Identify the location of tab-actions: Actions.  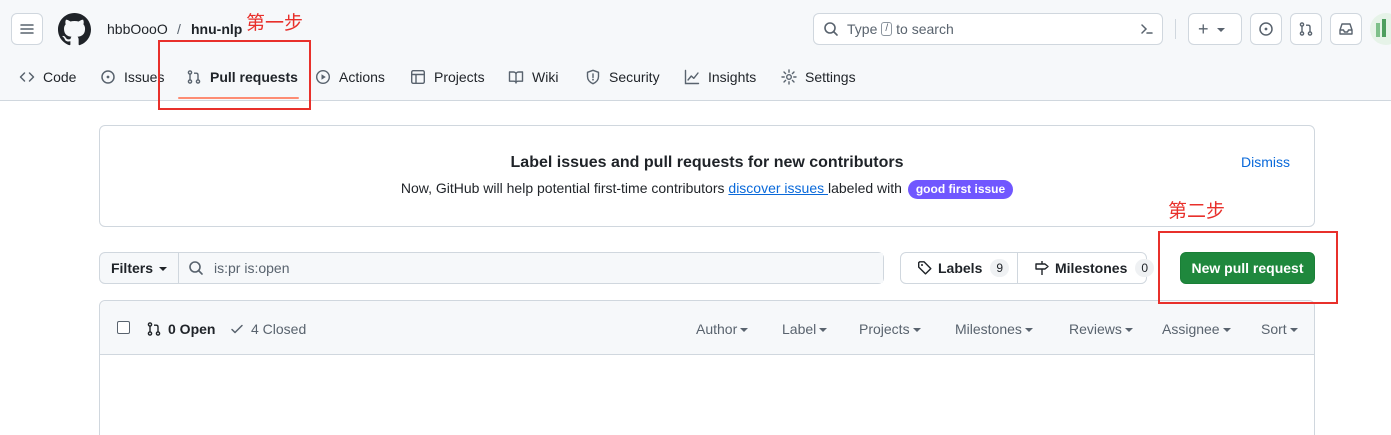
(350, 77).